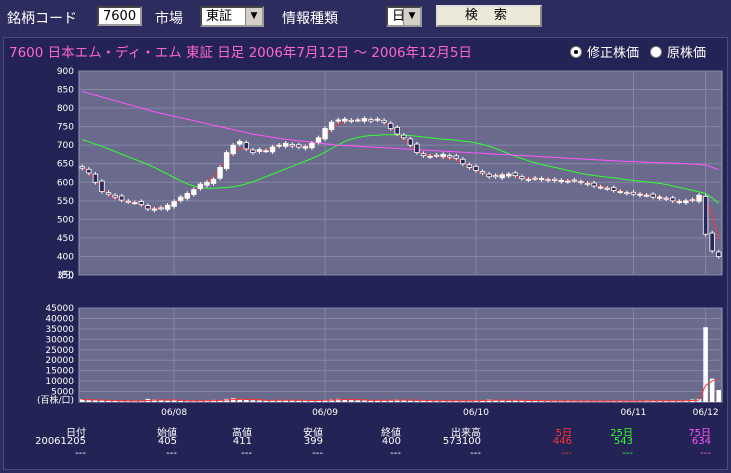 The image size is (731, 473). What do you see at coordinates (65, 72) in the screenshot?
I see `price-tick-label: 900` at bounding box center [65, 72].